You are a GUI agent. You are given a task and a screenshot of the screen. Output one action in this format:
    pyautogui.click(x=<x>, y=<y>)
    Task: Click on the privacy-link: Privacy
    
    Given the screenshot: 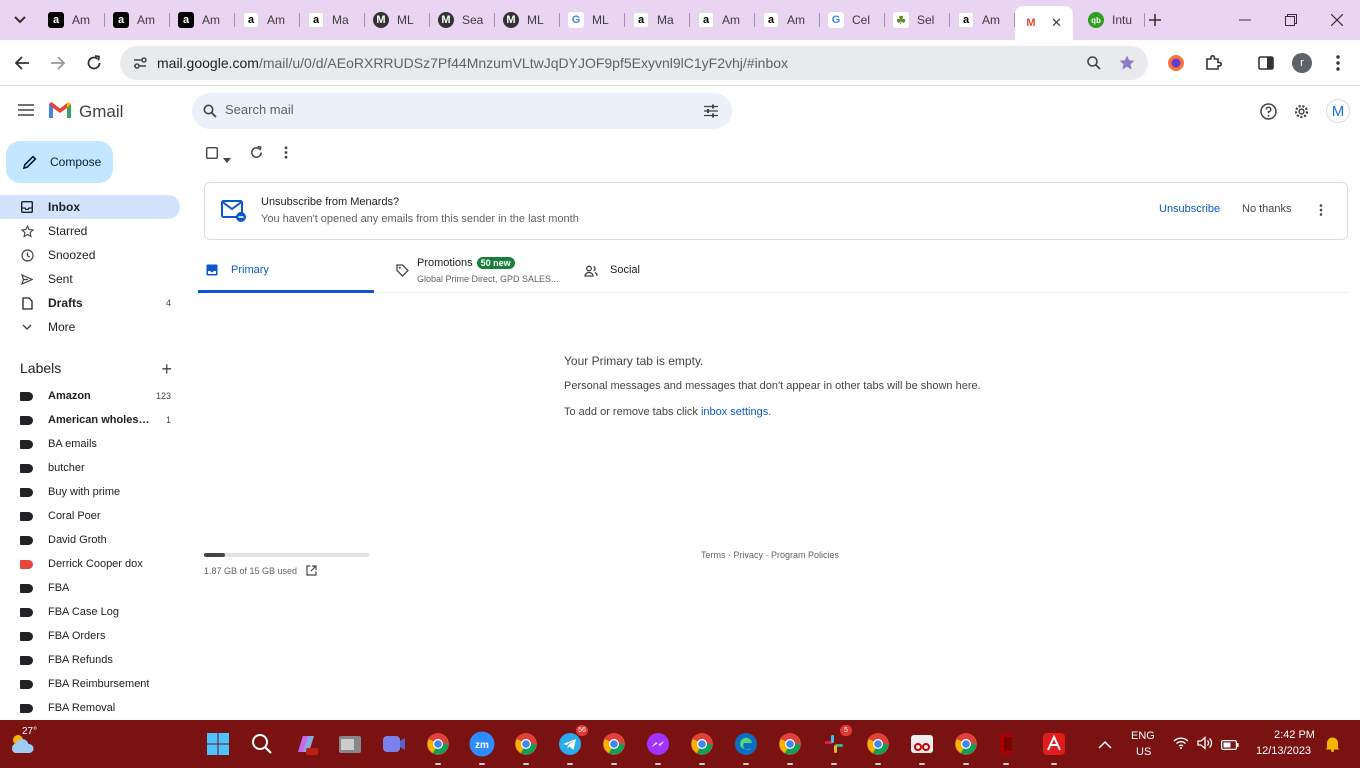 What is the action you would take?
    pyautogui.click(x=749, y=555)
    